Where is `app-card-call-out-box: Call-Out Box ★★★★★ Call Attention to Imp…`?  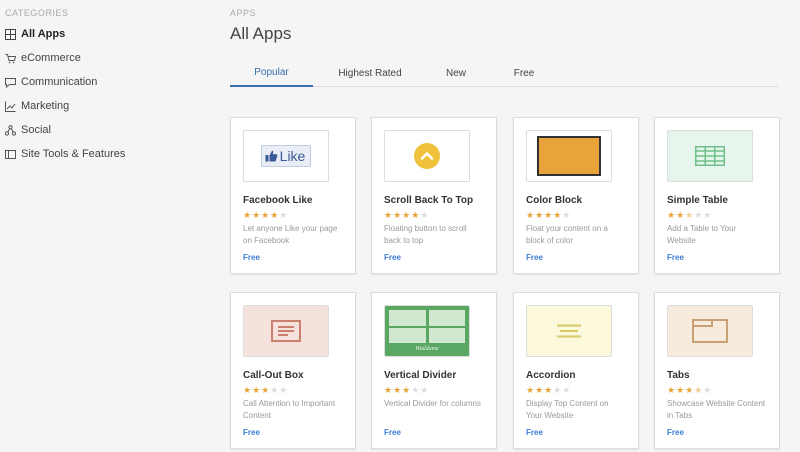 app-card-call-out-box: Call-Out Box ★★★★★ Call Attention to Imp… is located at coordinates (293, 370).